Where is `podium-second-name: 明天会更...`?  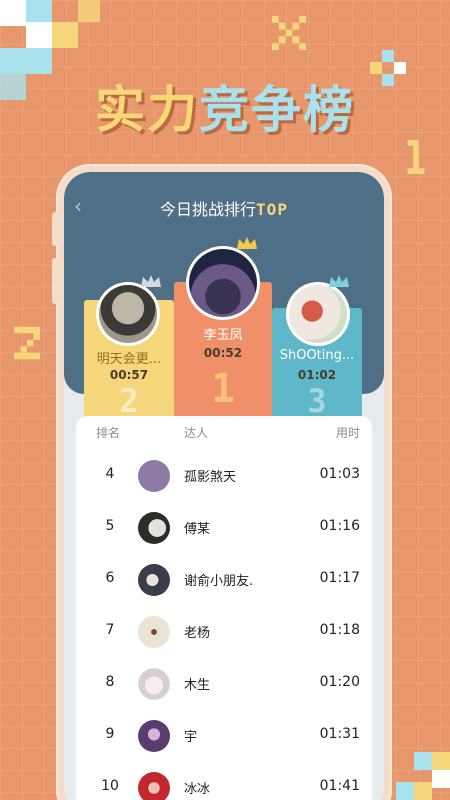
podium-second-name: 明天会更... is located at coordinates (129, 359).